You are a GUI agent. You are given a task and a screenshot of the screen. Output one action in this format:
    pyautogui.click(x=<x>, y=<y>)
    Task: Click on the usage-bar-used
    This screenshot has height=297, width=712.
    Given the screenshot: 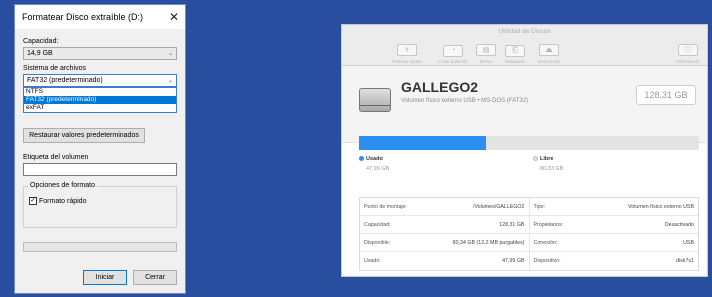 What is the action you would take?
    pyautogui.click(x=423, y=143)
    